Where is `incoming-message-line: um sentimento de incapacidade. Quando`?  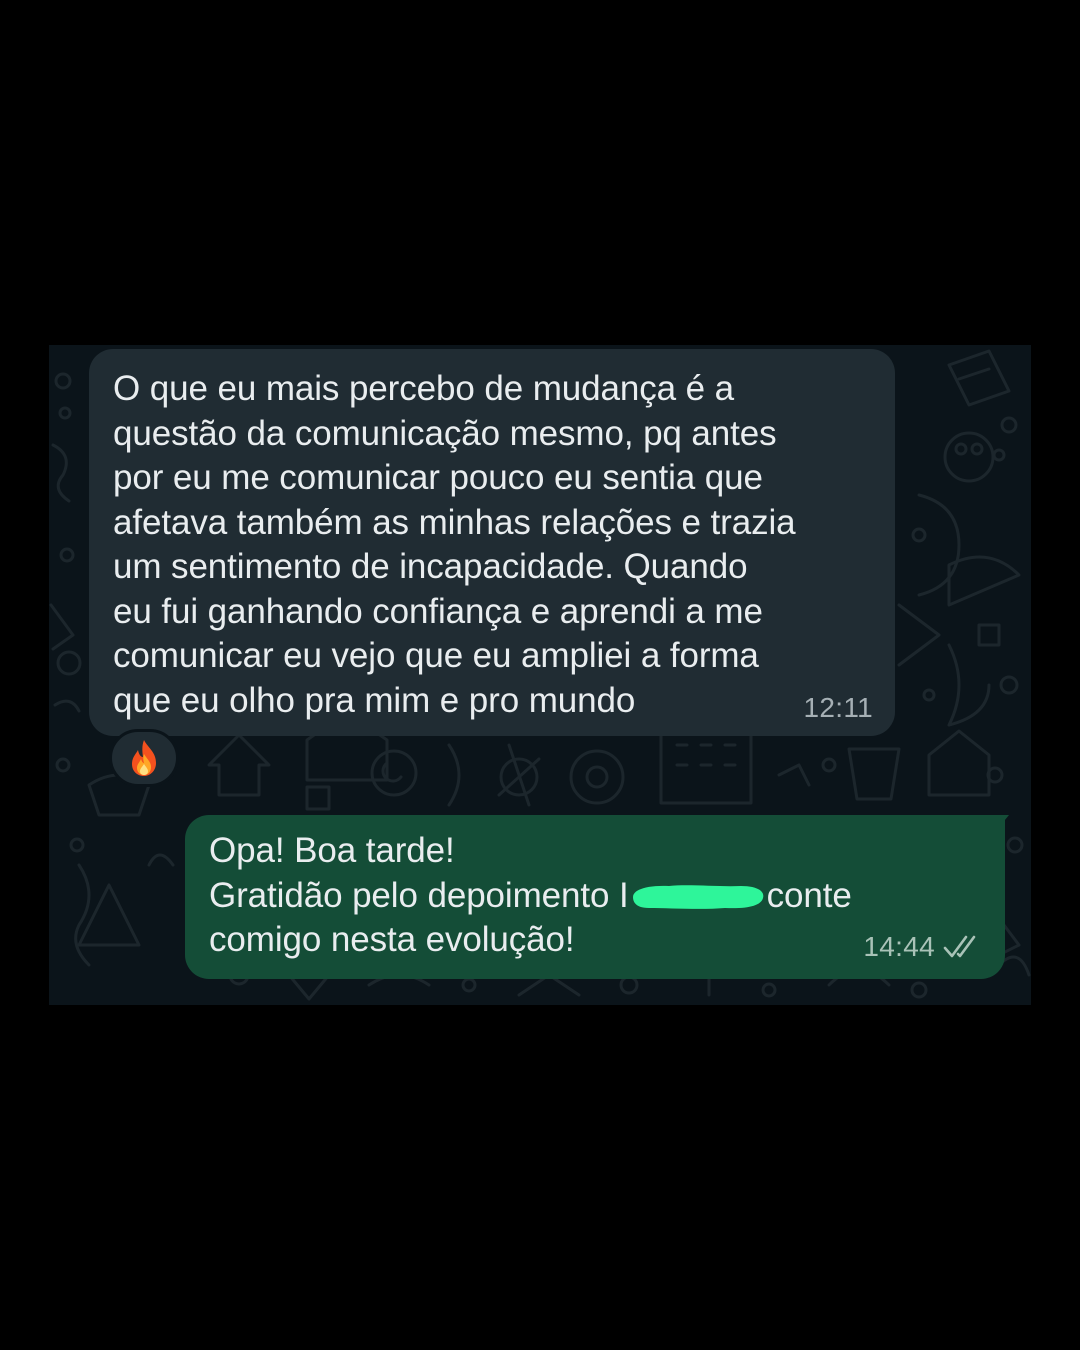 incoming-message-line: um sentimento de incapacidade. Quando is located at coordinates (430, 566).